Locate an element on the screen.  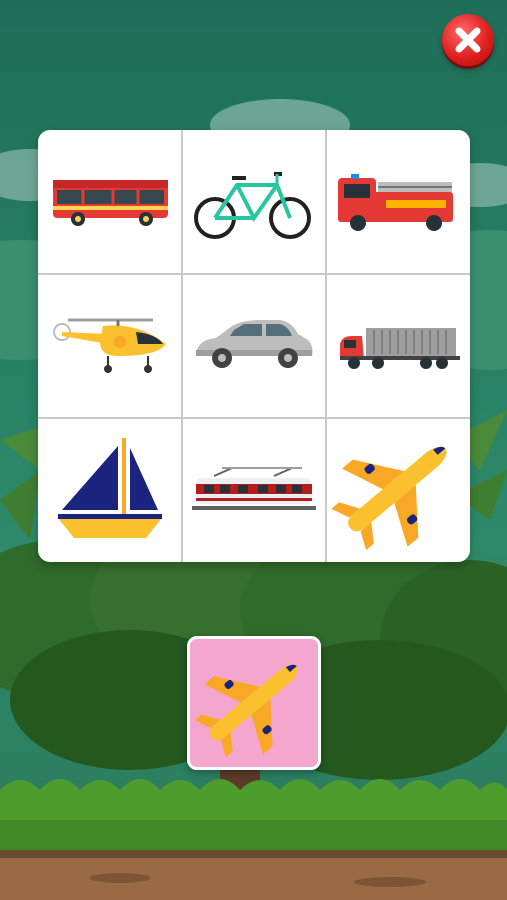
bicycle-icon is located at coordinates (252, 205).